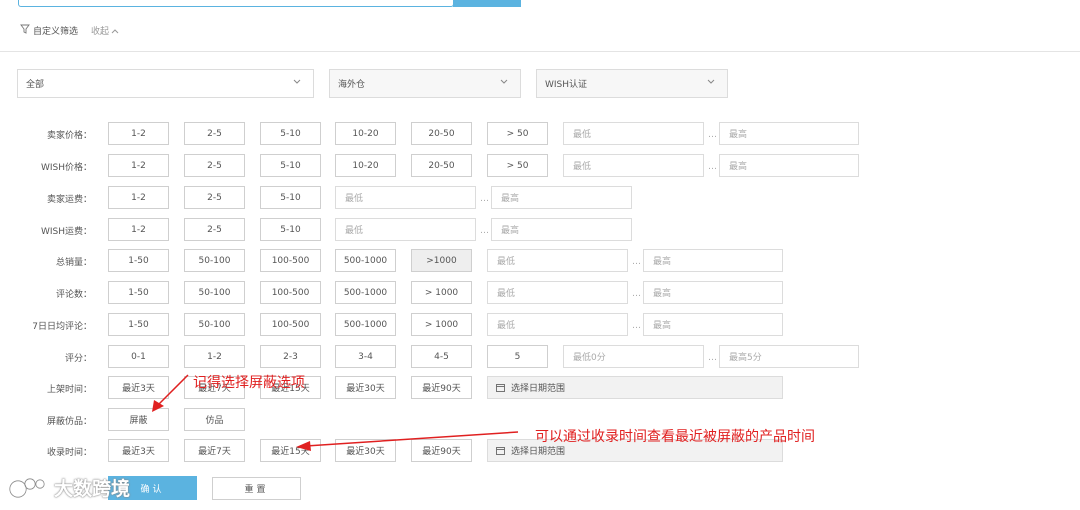 Image resolution: width=1080 pixels, height=510 pixels. Describe the element at coordinates (441, 450) in the screenshot. I see `indexed-time-option: 最近90天` at that location.